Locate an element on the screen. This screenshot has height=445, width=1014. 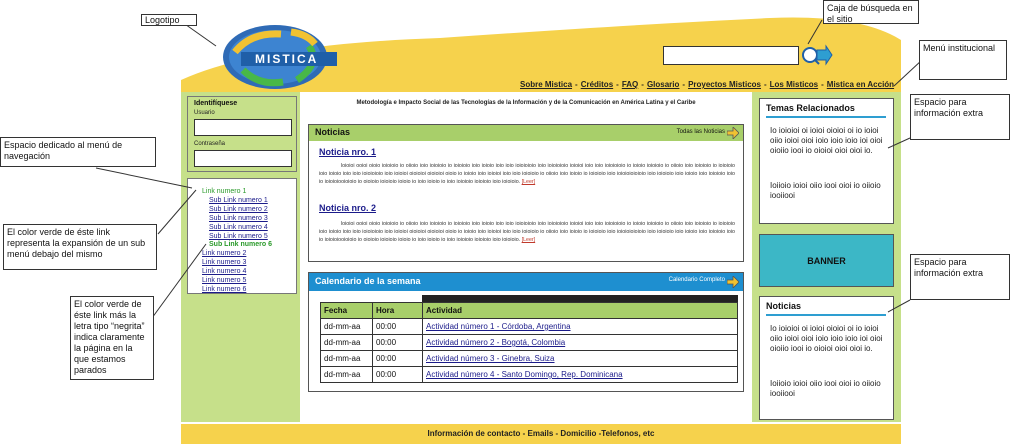
annotation-logo: Logotipo is located at coordinates (169, 20).